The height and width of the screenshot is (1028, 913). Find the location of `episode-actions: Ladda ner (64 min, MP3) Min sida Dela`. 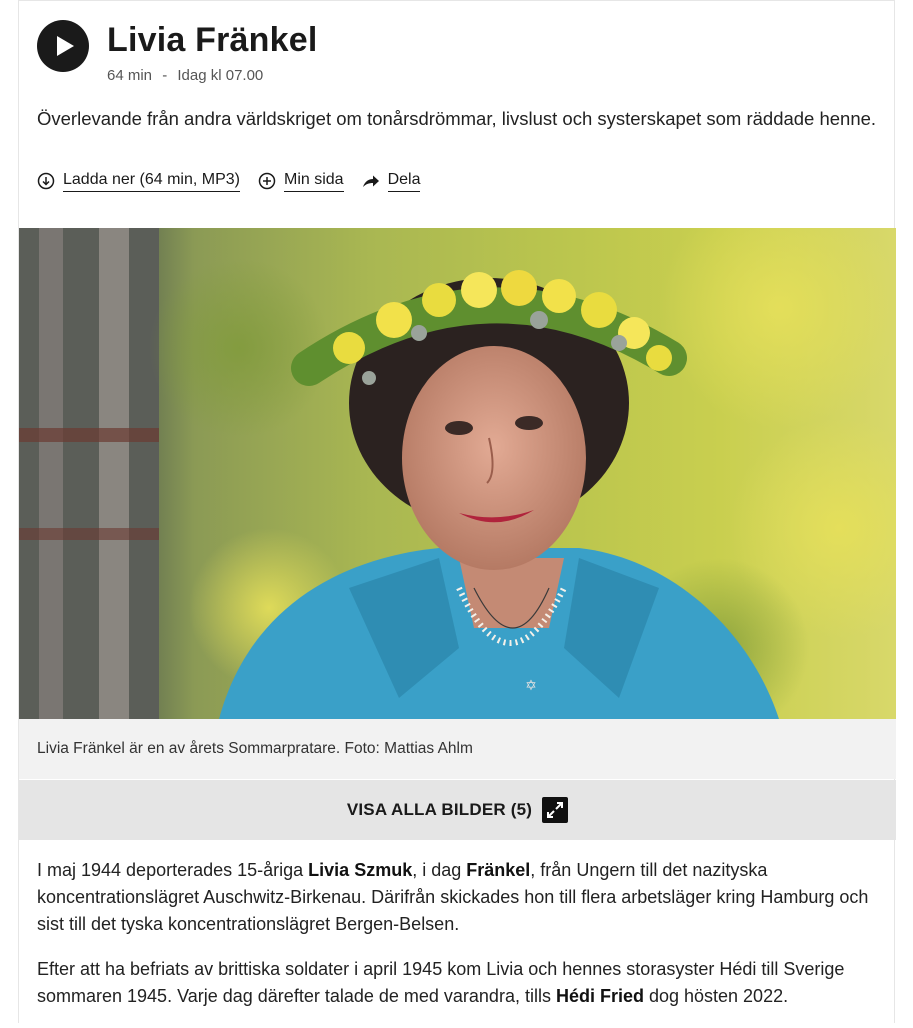

episode-actions: Ladda ner (64 min, MP3) Min sida Dela is located at coordinates (237, 181).